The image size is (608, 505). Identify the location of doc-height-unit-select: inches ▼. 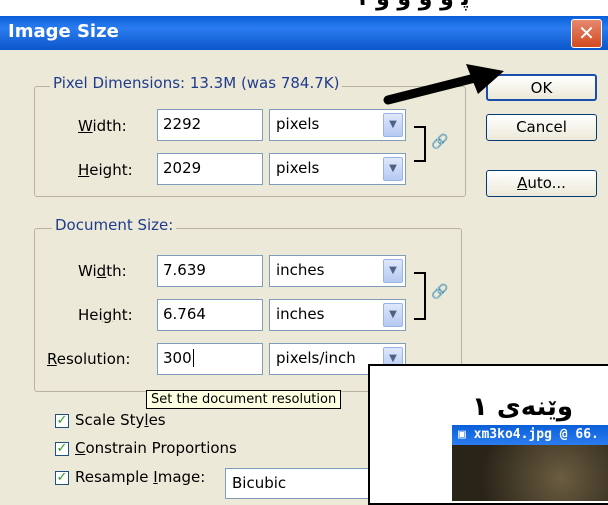
(337, 315).